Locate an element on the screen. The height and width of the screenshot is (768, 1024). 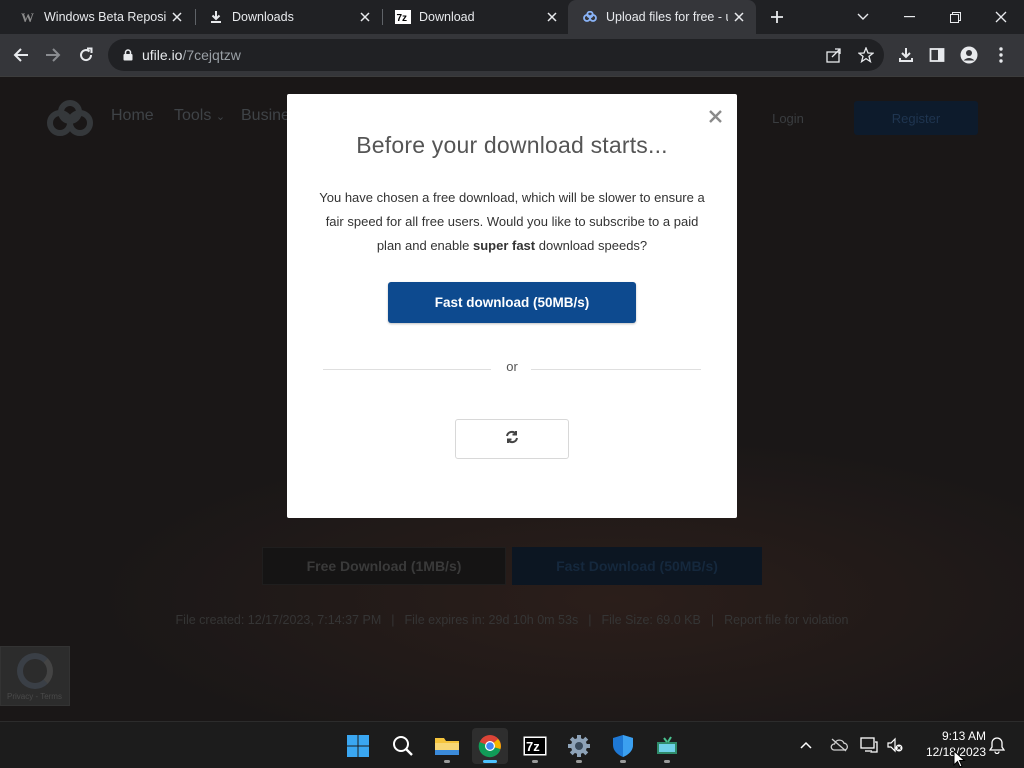
close-icon is located at coordinates (715, 116).